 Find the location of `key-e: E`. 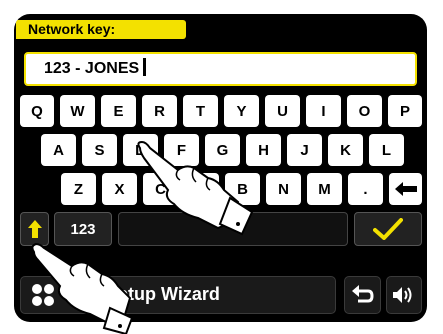

key-e: E is located at coordinates (118, 111).